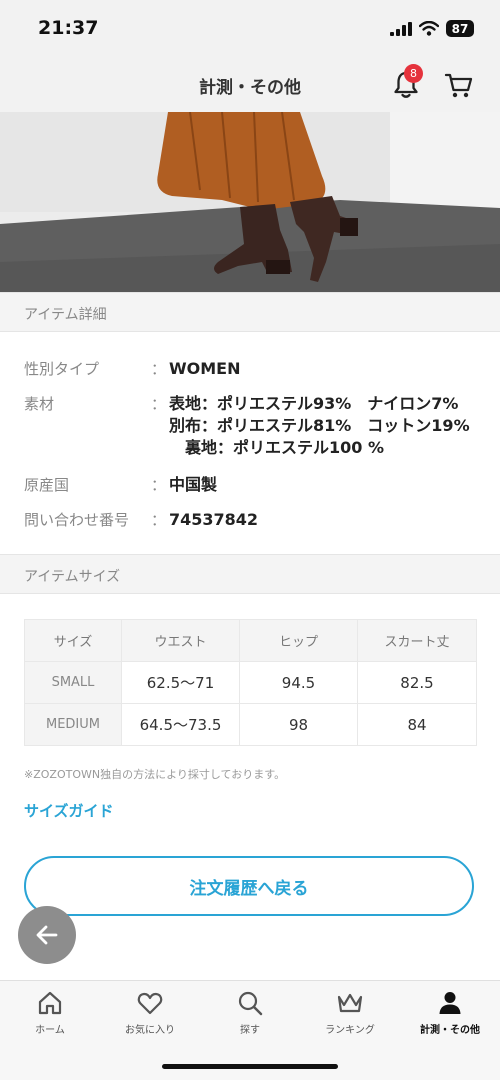  I want to click on tab-favorites: お気に入り, so click(150, 1018).